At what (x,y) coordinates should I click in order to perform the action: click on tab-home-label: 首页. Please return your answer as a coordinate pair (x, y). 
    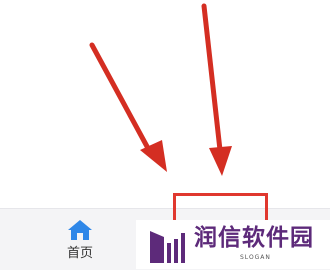
    Looking at the image, I should click on (79, 253).